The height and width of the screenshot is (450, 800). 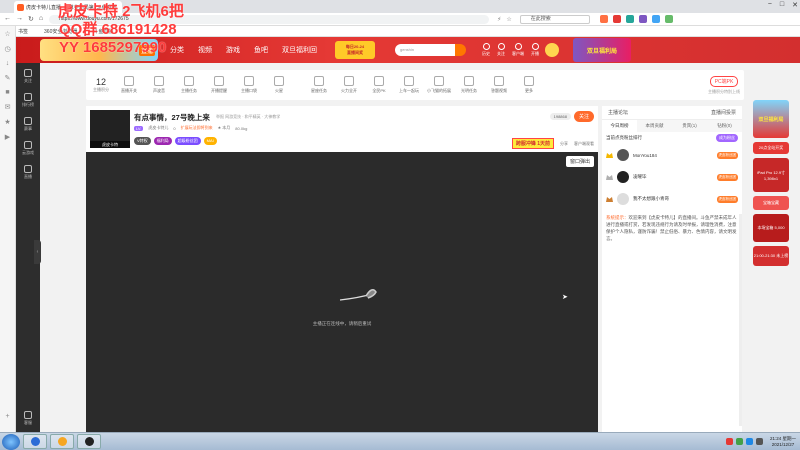 I want to click on tool-carpool: 上车一起玩, so click(x=409, y=85).